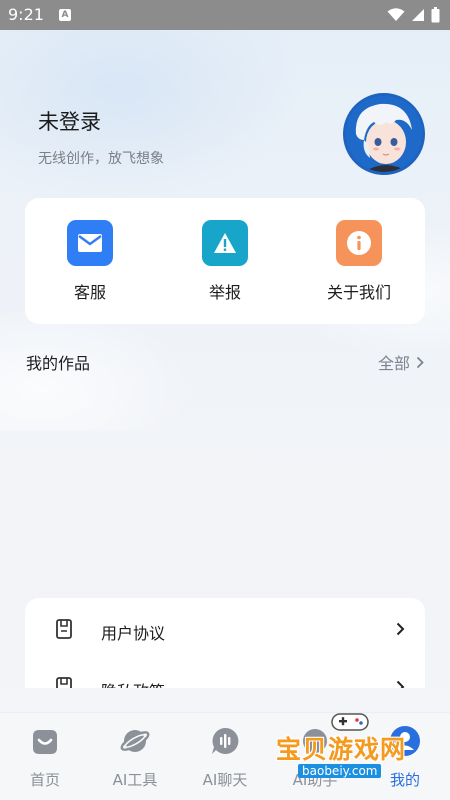  What do you see at coordinates (101, 137) in the screenshot?
I see `profile-header: 未登录 无线创作，放飞想象` at bounding box center [101, 137].